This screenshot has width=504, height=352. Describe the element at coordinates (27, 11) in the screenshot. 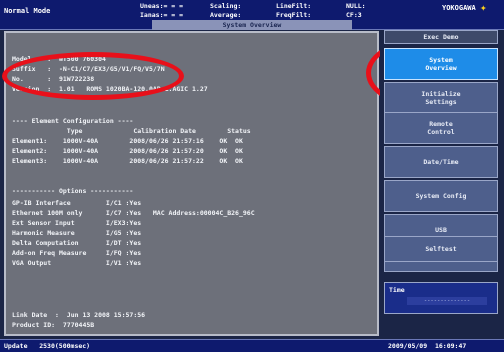

I see `measure-mode-label: Normal Mode` at that location.